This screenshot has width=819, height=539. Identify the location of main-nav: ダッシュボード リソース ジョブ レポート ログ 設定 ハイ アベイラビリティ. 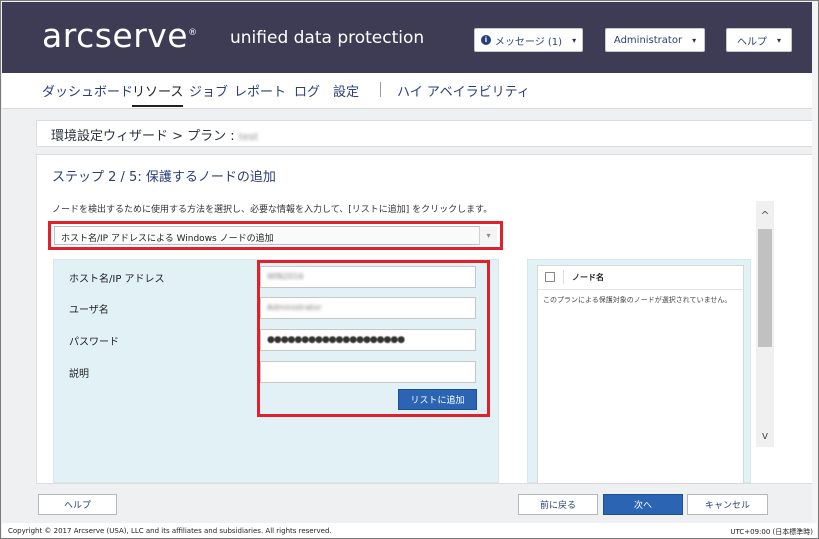
(407, 91).